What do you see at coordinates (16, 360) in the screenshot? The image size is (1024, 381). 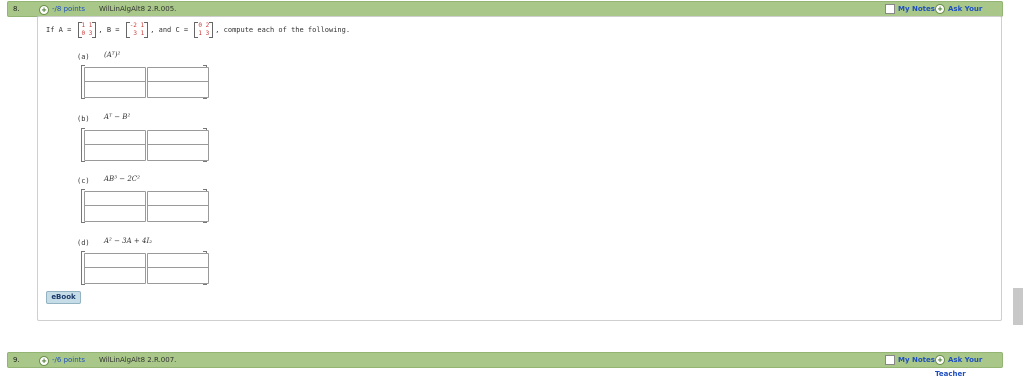 I see `question-number: 9.` at bounding box center [16, 360].